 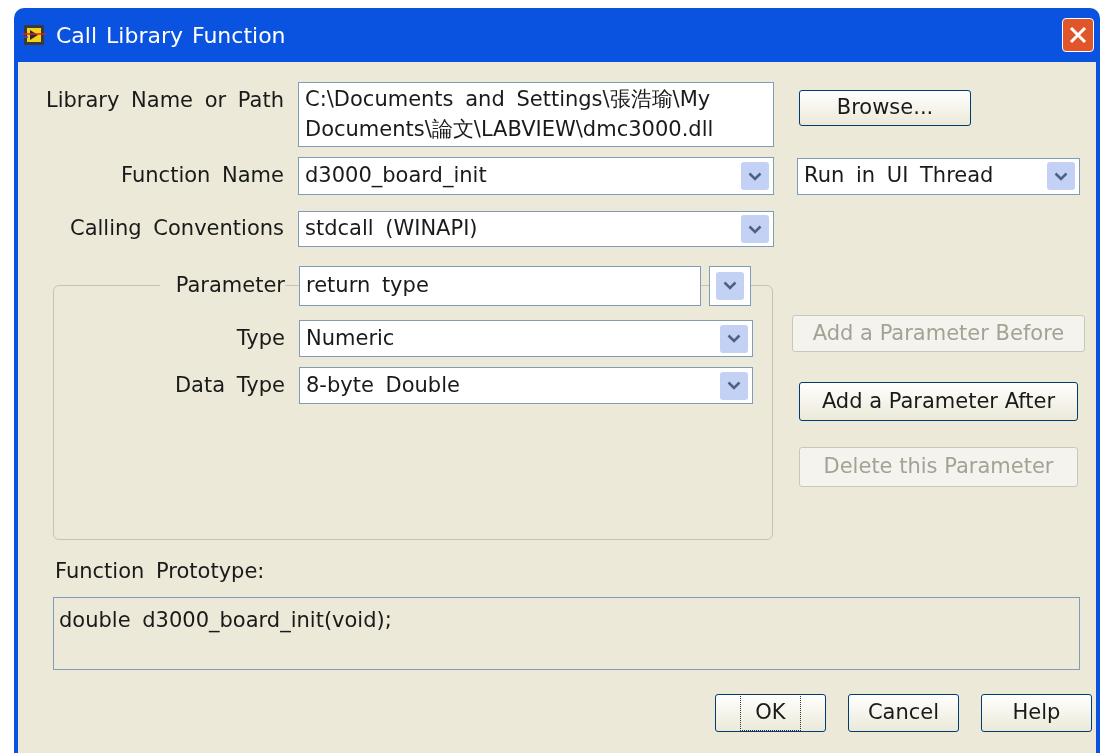 What do you see at coordinates (938, 176) in the screenshot?
I see `thread-dropdown: Run in UI Thread` at bounding box center [938, 176].